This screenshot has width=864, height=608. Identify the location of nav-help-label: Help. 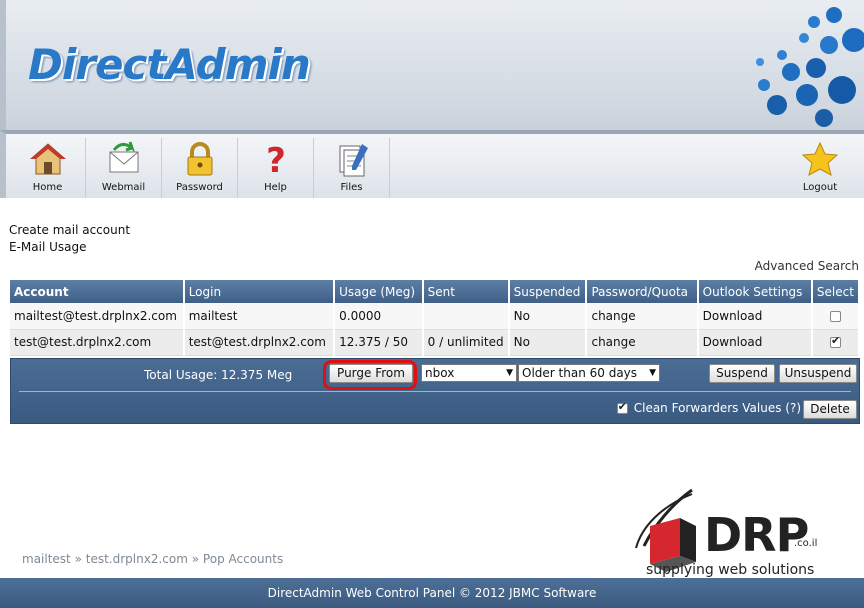
(275, 187).